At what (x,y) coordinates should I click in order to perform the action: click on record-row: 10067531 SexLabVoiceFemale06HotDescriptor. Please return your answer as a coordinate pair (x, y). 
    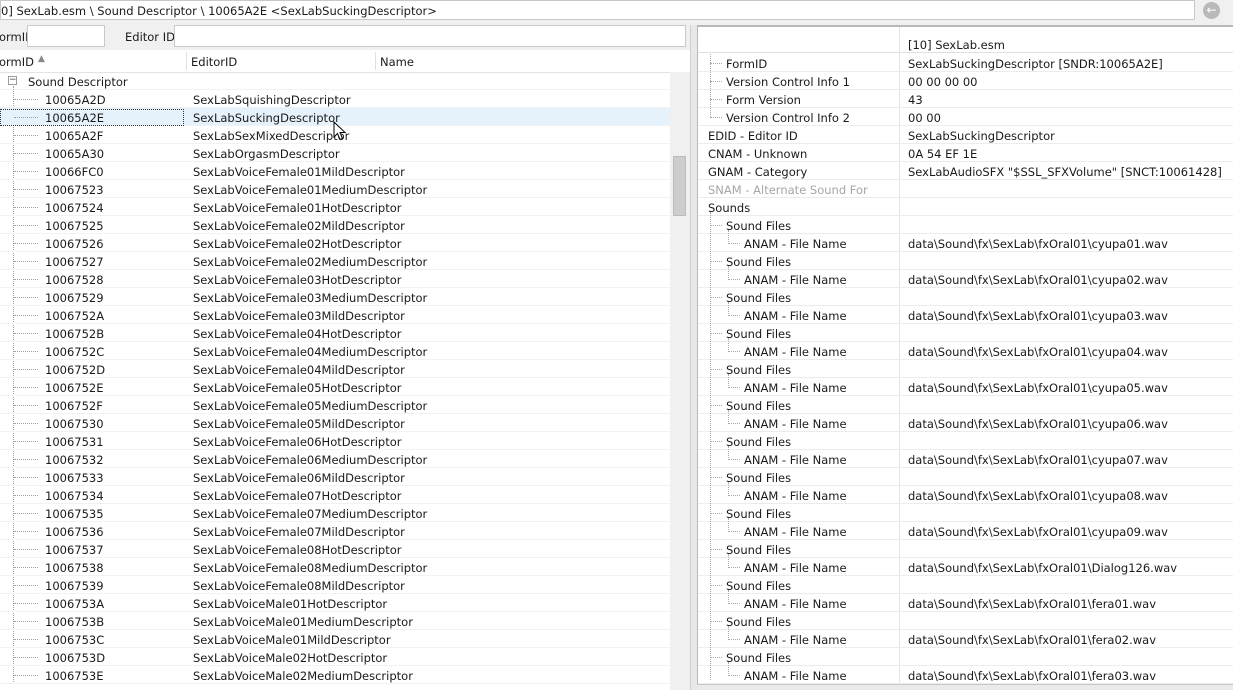
    Looking at the image, I should click on (335, 441).